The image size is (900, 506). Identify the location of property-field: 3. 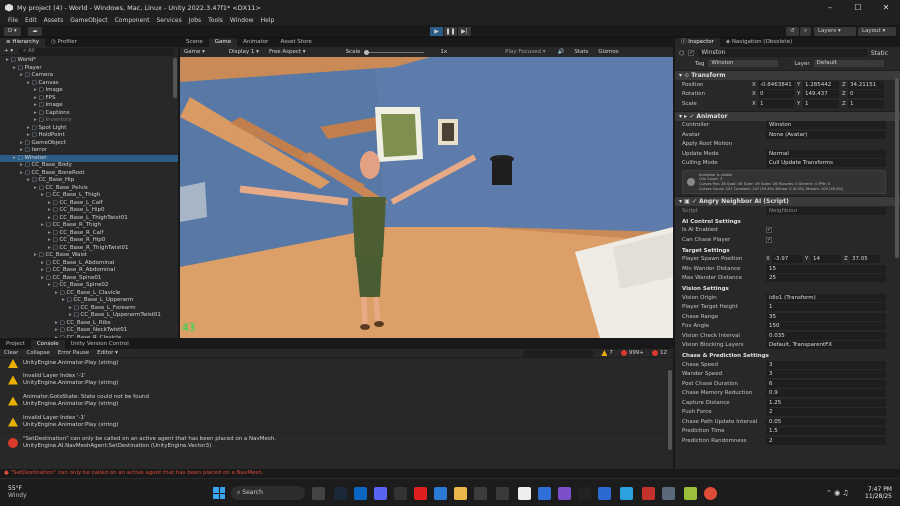
(826, 374).